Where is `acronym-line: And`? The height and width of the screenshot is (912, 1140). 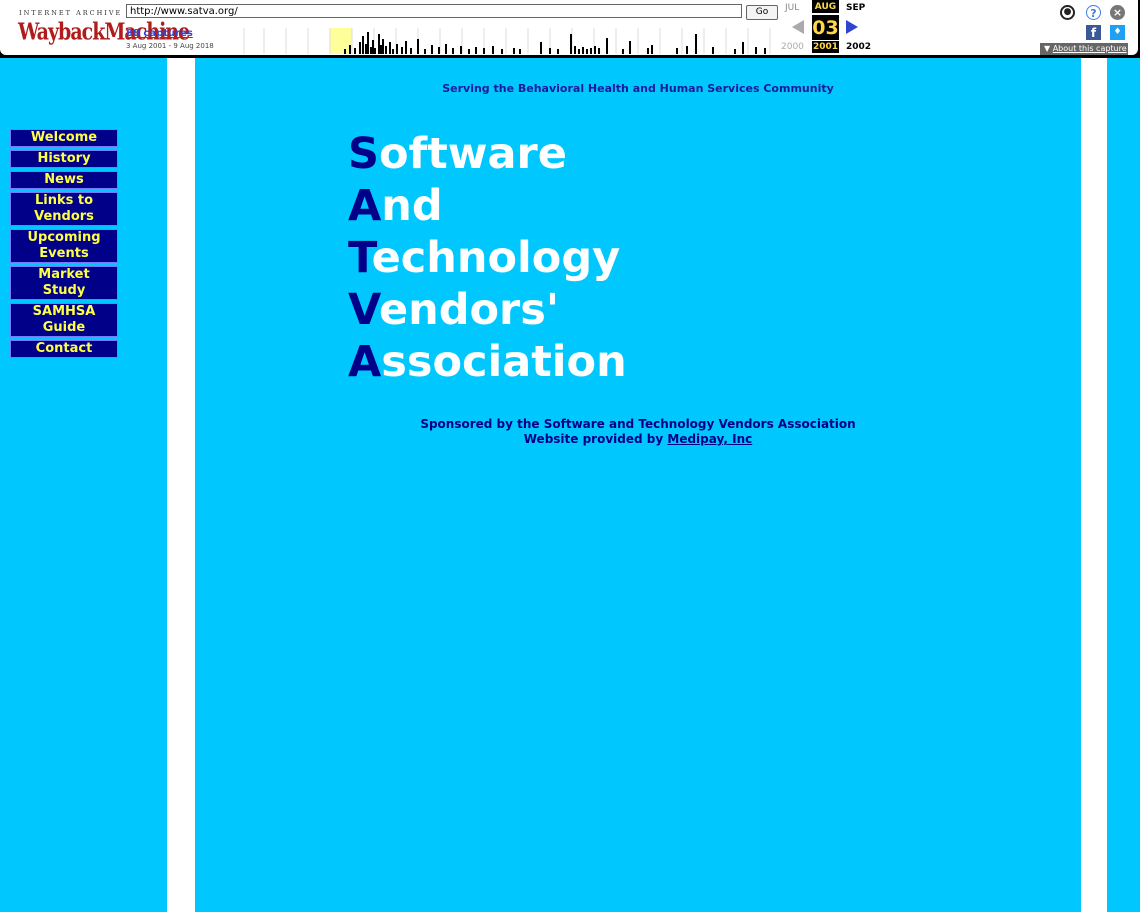
acronym-line: And is located at coordinates (487, 206).